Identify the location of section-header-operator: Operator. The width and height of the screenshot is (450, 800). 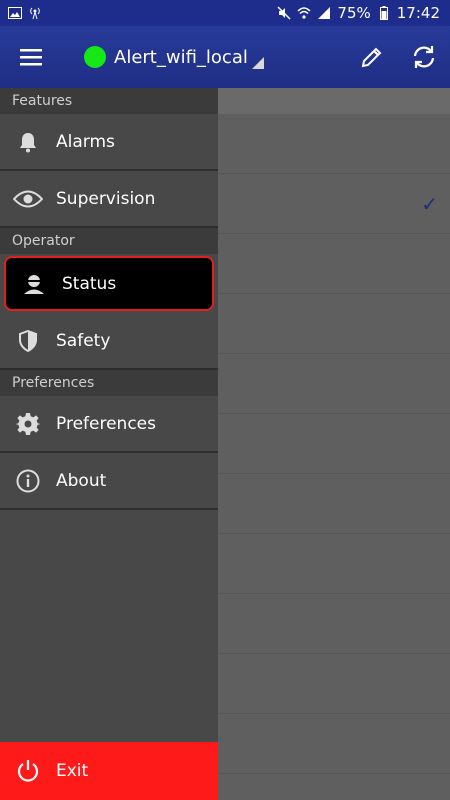
(109, 241).